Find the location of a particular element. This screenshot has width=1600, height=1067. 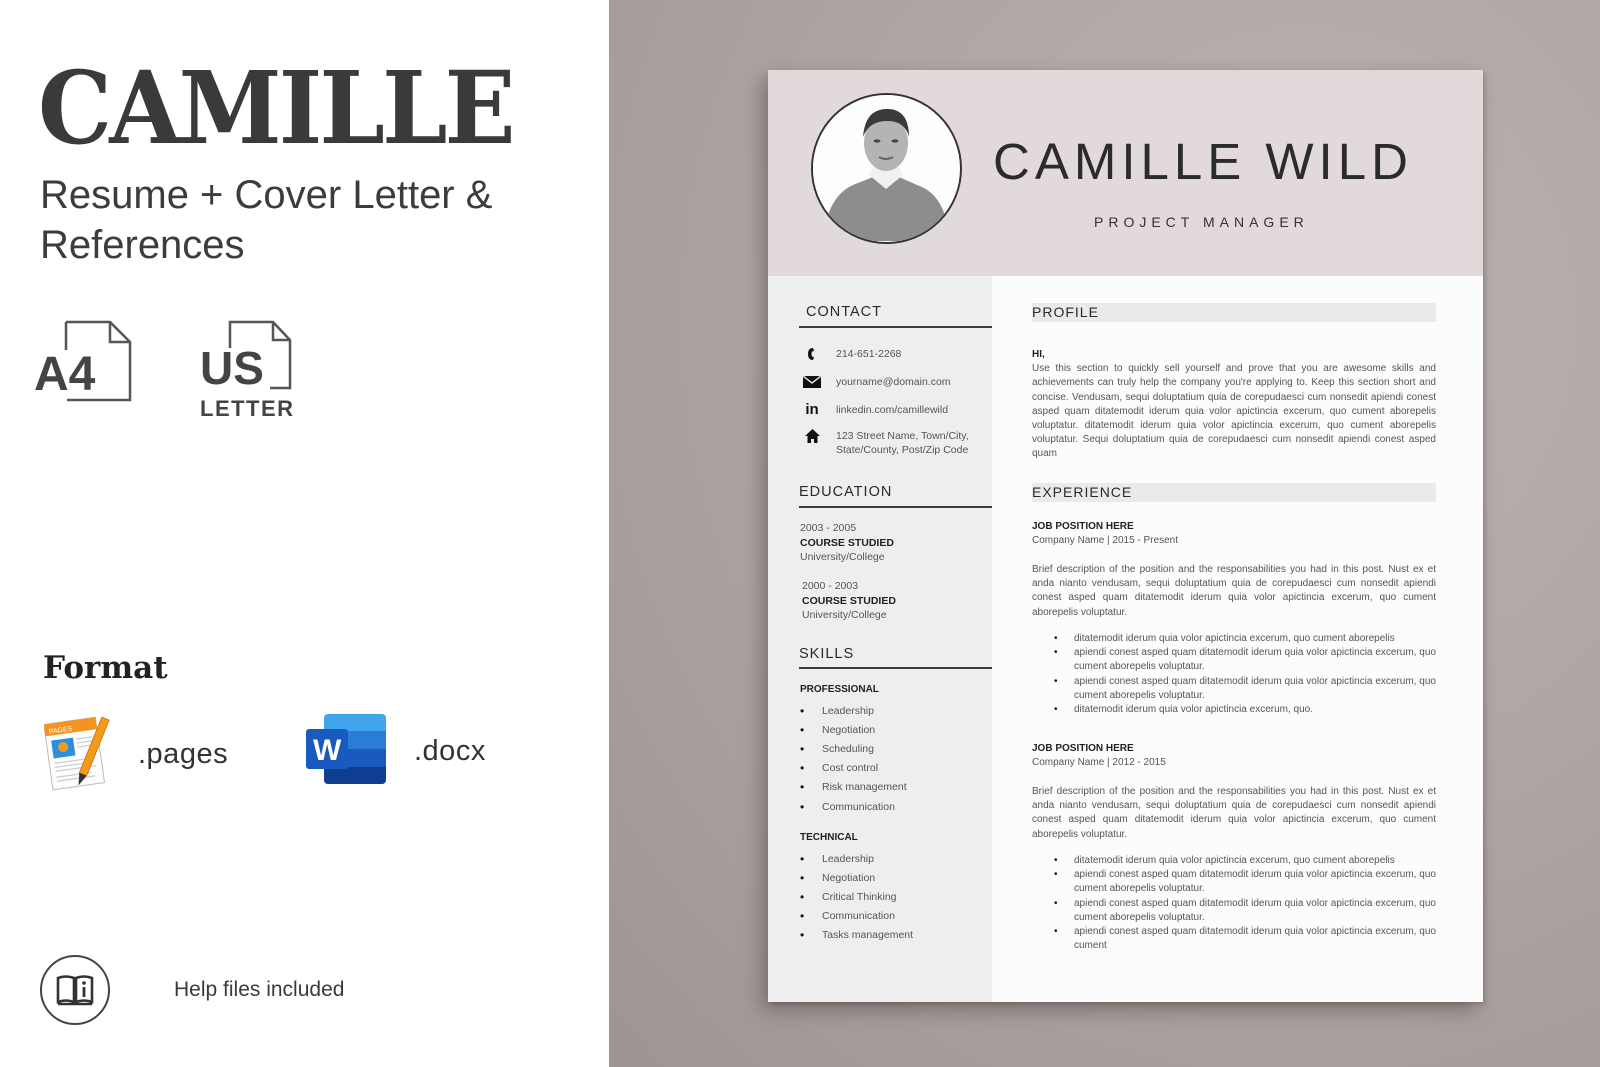

contact-phone: 214-651-2268 is located at coordinates (851, 354).